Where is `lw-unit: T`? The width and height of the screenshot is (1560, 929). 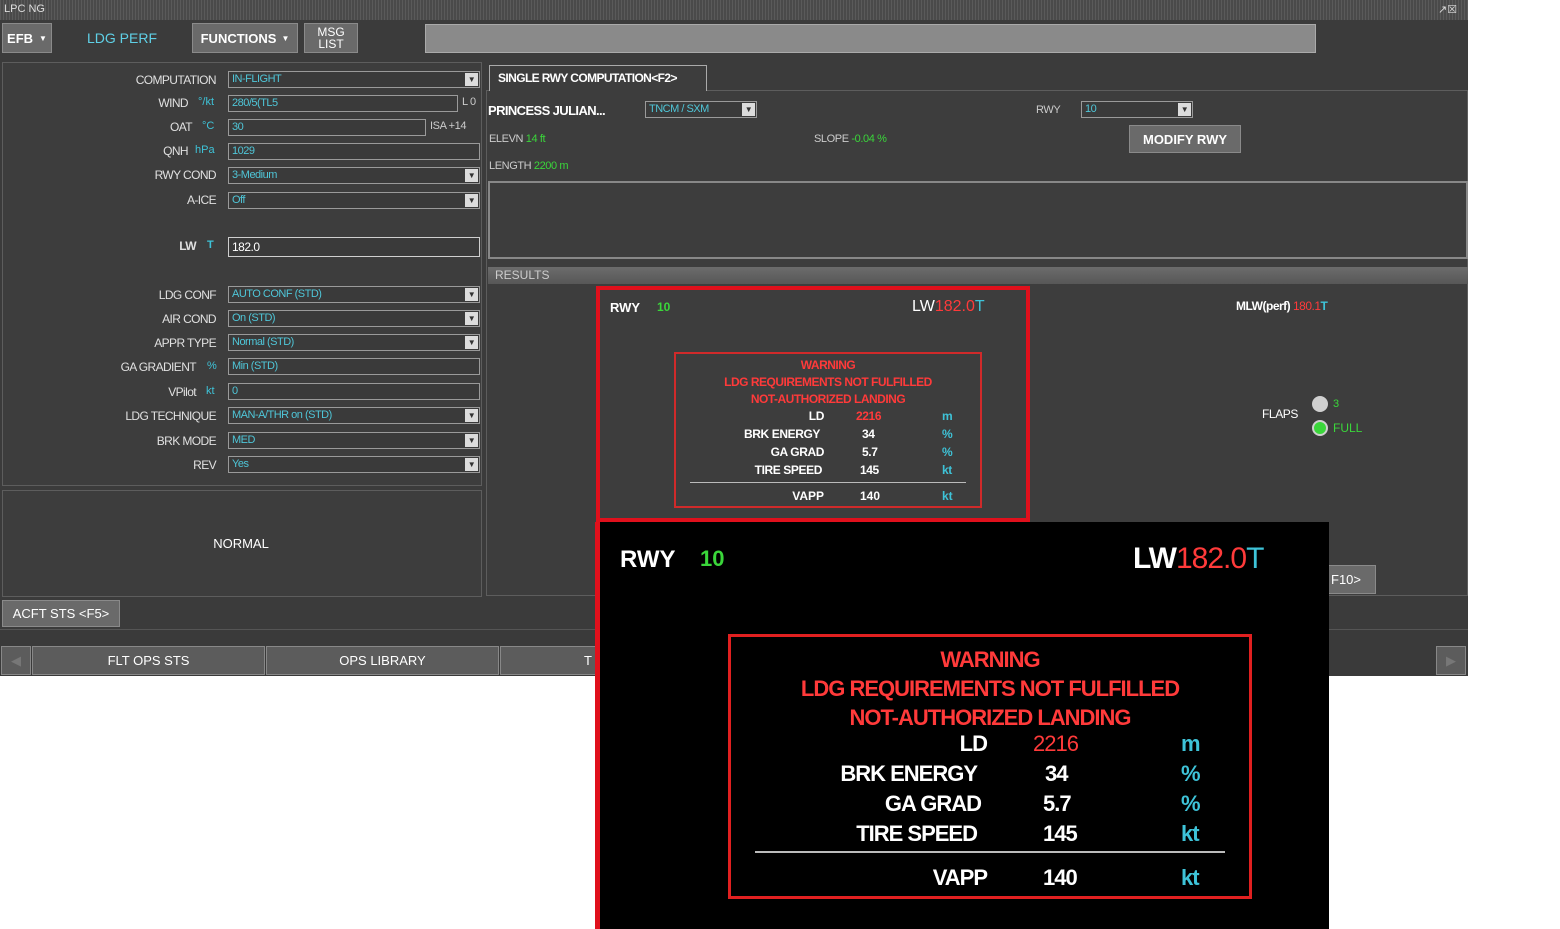
lw-unit: T is located at coordinates (210, 245).